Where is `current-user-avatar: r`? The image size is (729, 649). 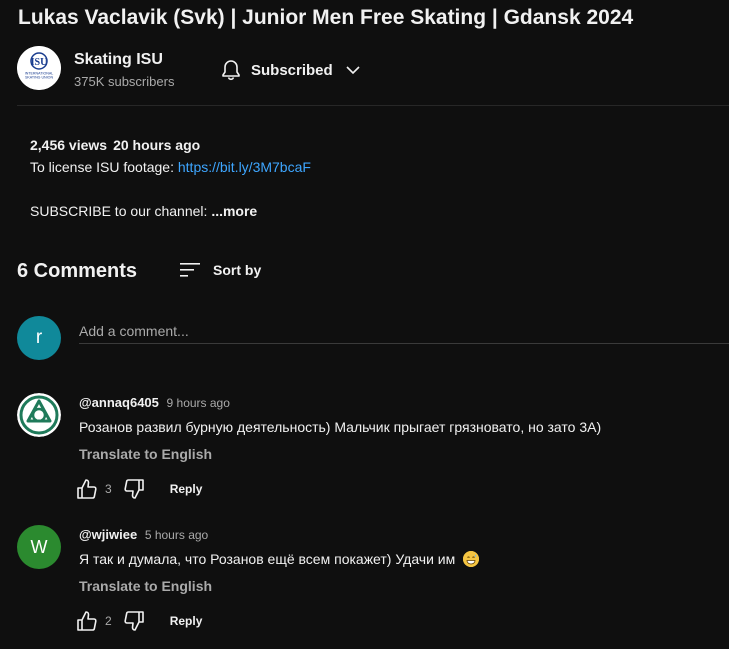 current-user-avatar: r is located at coordinates (39, 338).